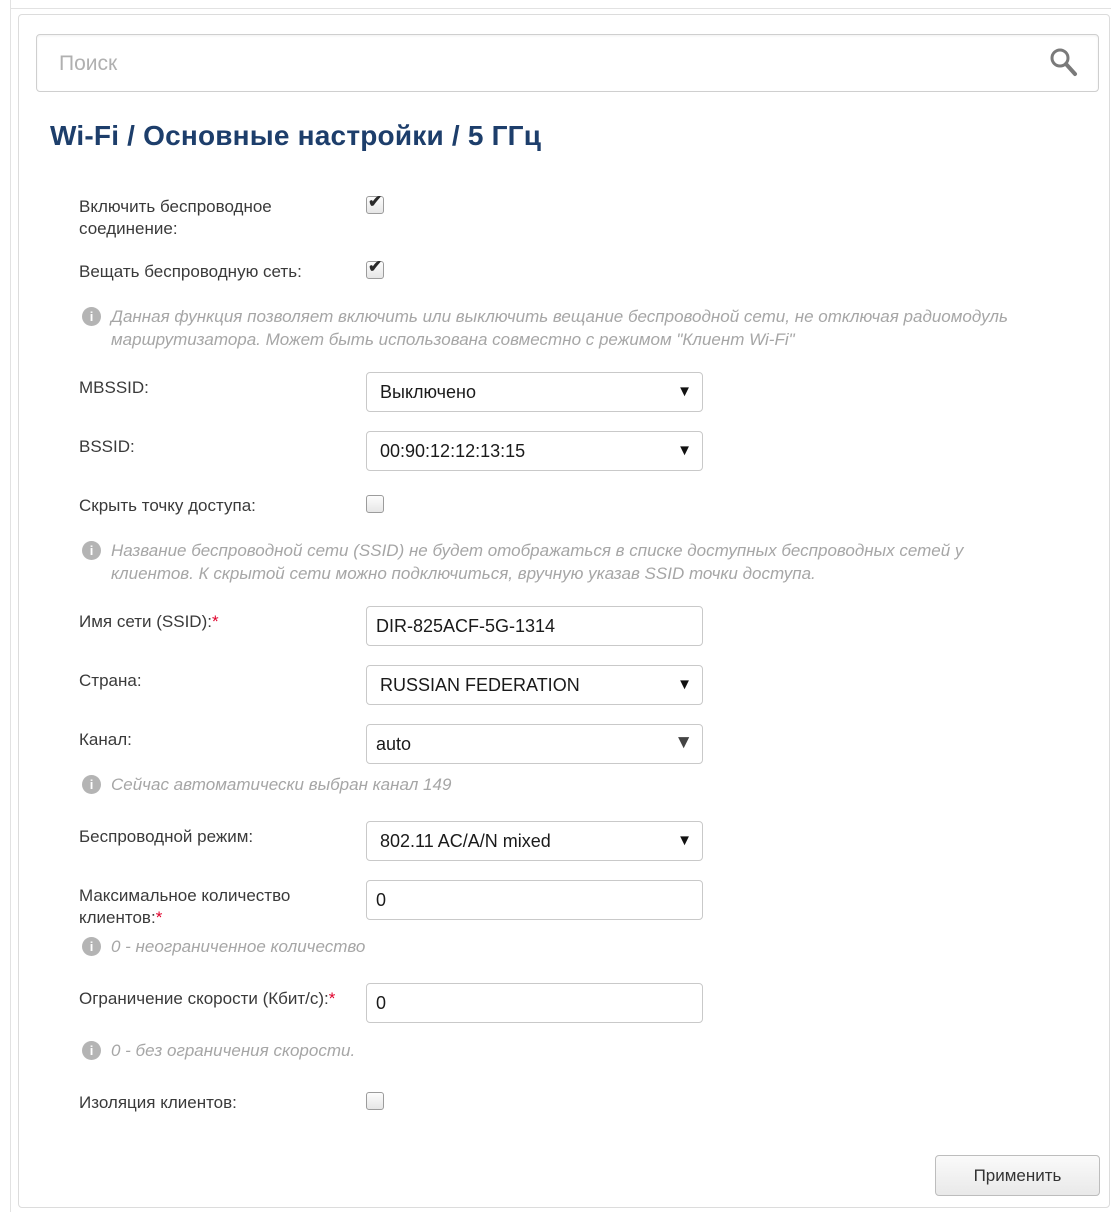 This screenshot has height=1212, width=1111. What do you see at coordinates (534, 451) in the screenshot?
I see `bssid-select: 00:90:12:12:13:15 ▼` at bounding box center [534, 451].